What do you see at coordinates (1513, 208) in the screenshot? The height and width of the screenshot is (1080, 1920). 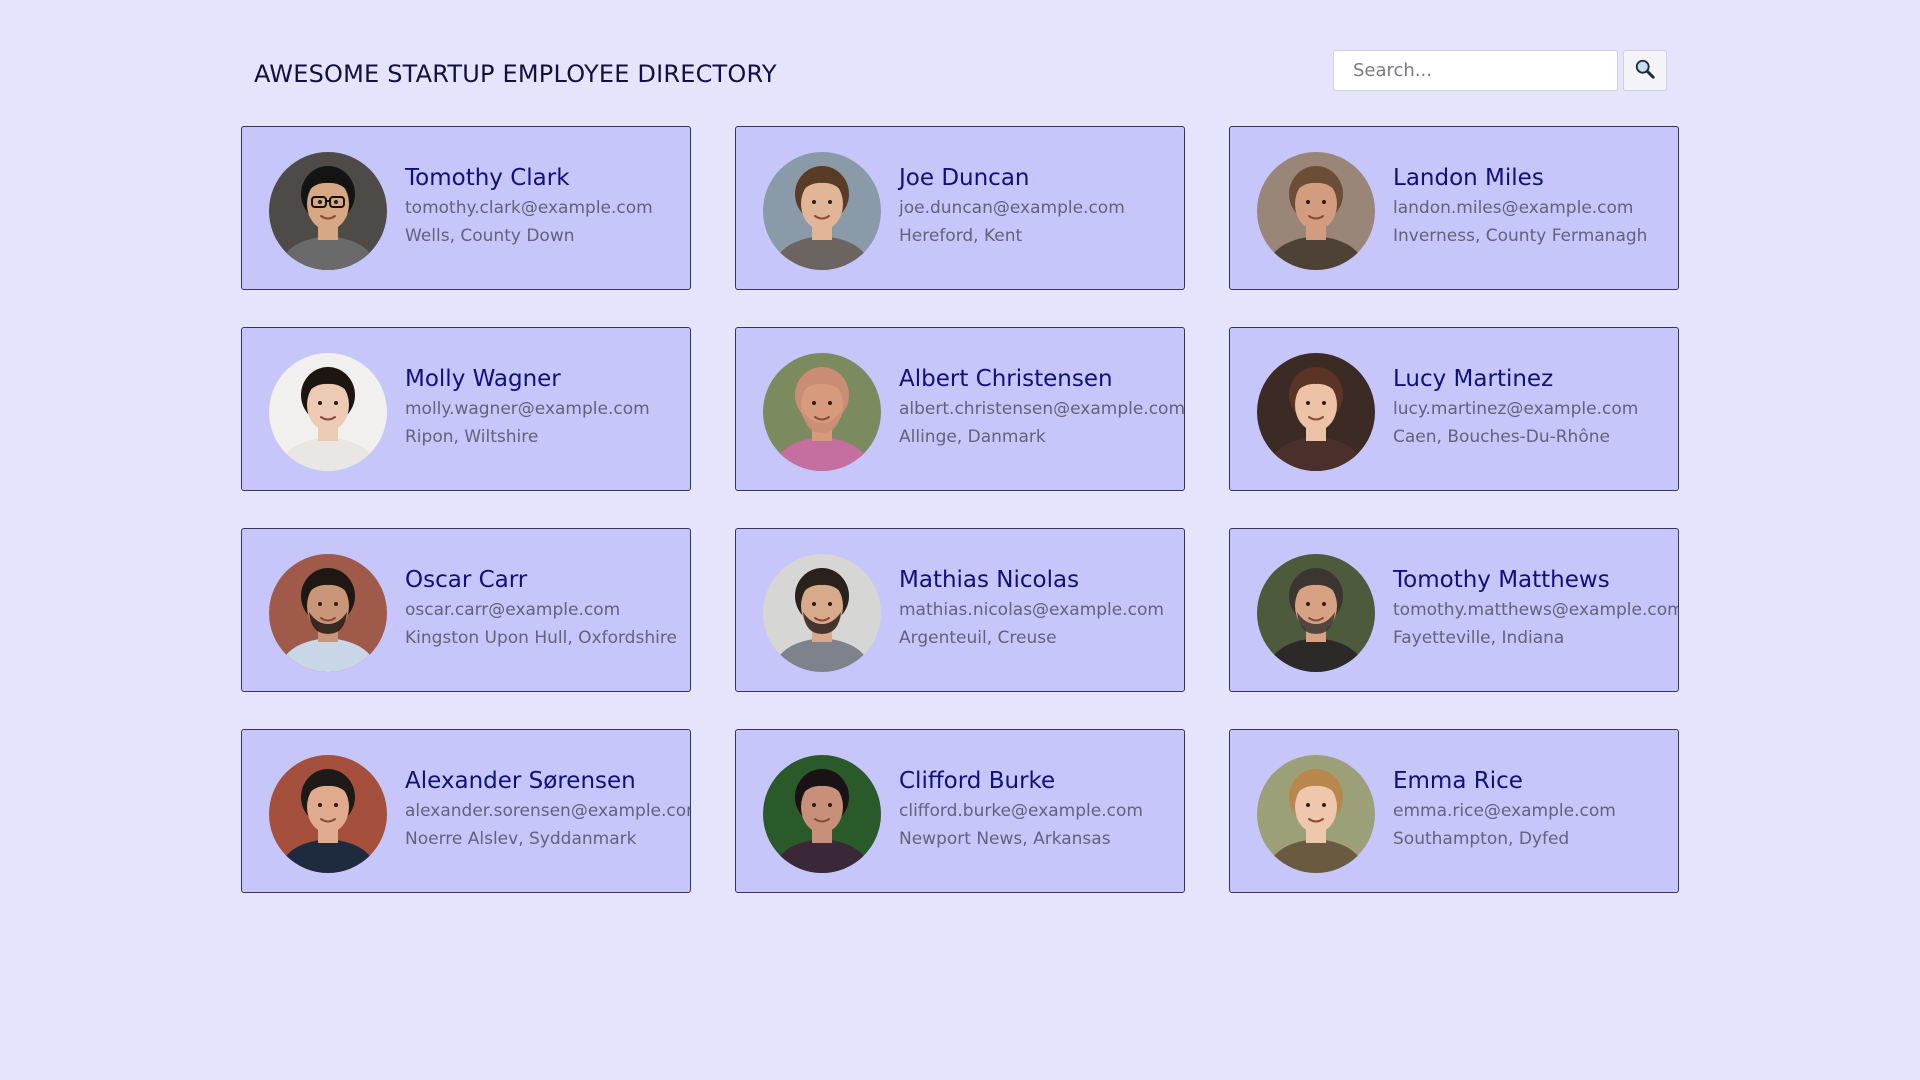 I see `employee-email: landon.miles@example.com` at bounding box center [1513, 208].